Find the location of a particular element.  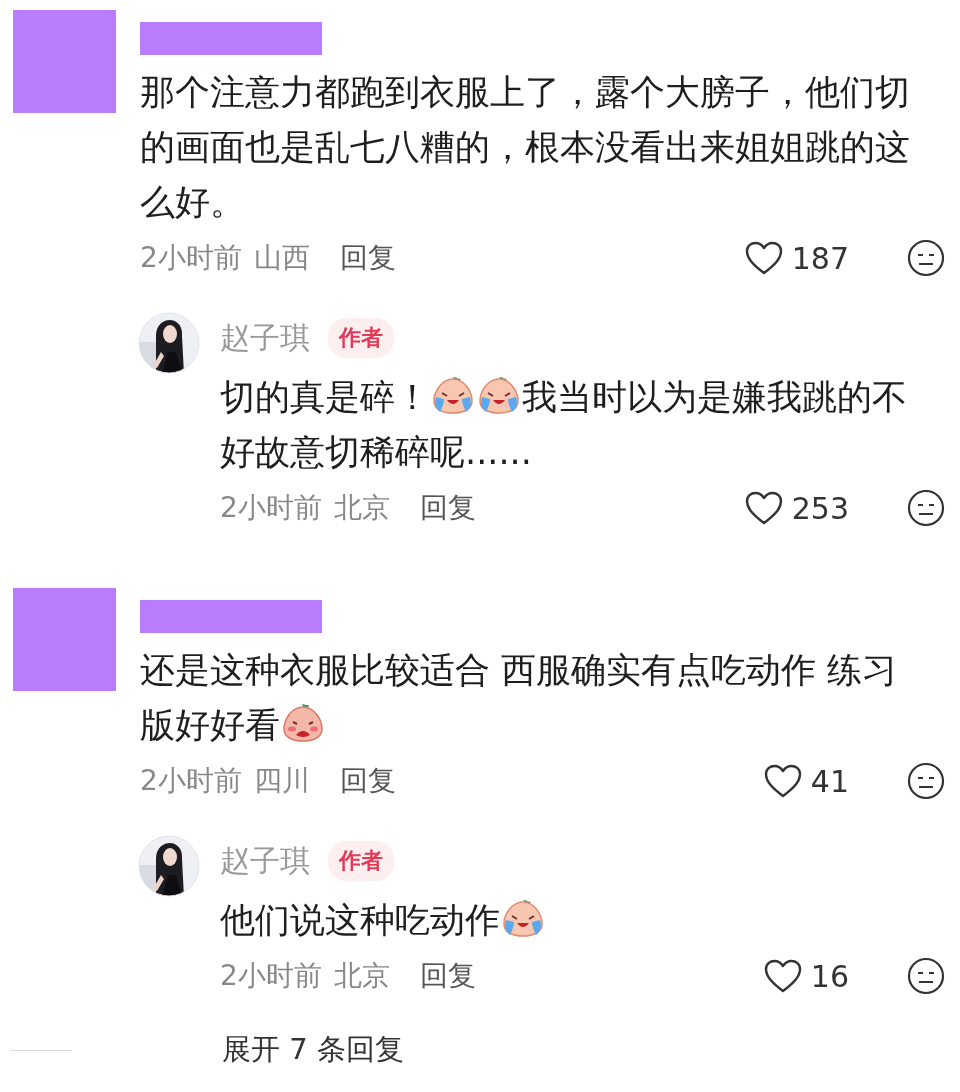

like-button: 253 is located at coordinates (796, 508).